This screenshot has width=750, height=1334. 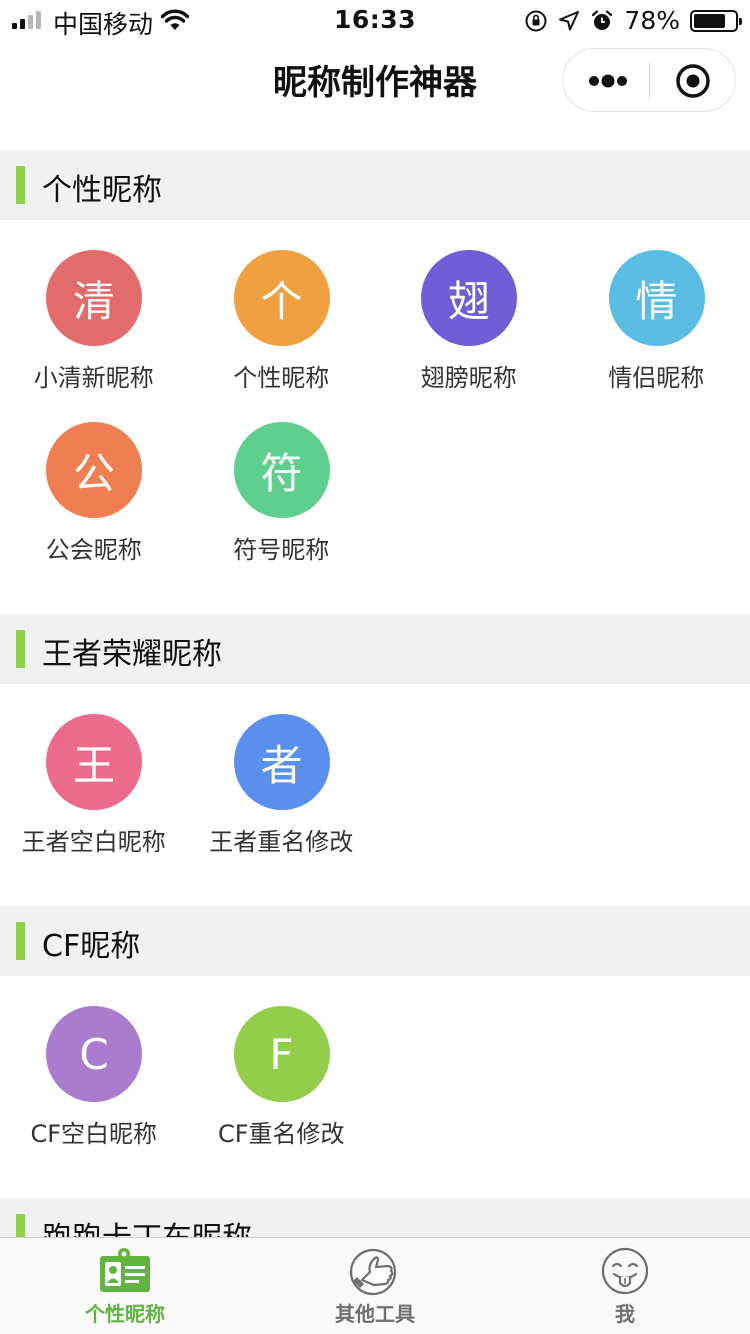 I want to click on section-header: 王者荣耀昵称, so click(x=375, y=649).